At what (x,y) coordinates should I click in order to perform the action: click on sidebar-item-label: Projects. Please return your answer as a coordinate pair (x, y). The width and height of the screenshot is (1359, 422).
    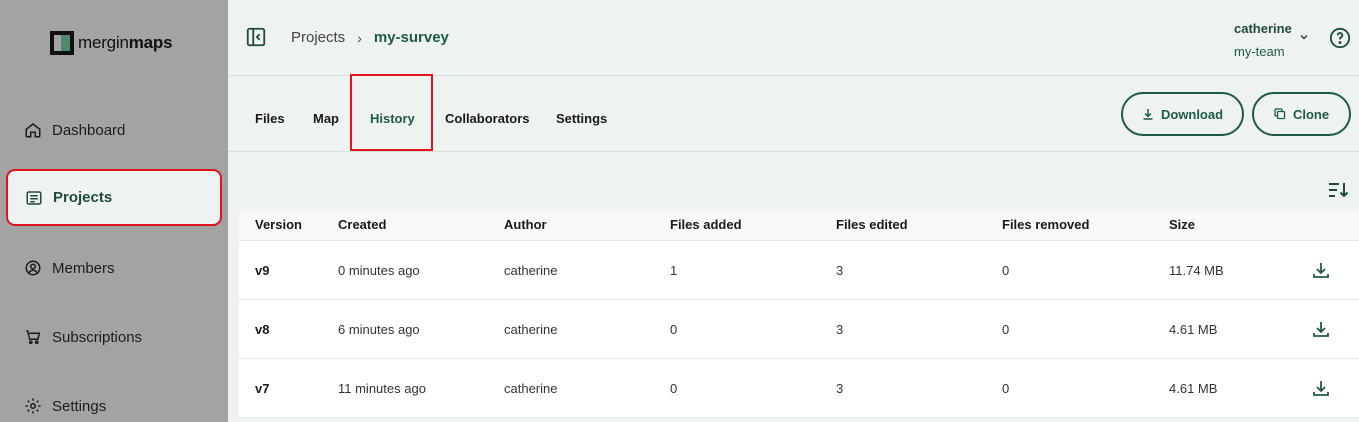
    Looking at the image, I should click on (83, 197).